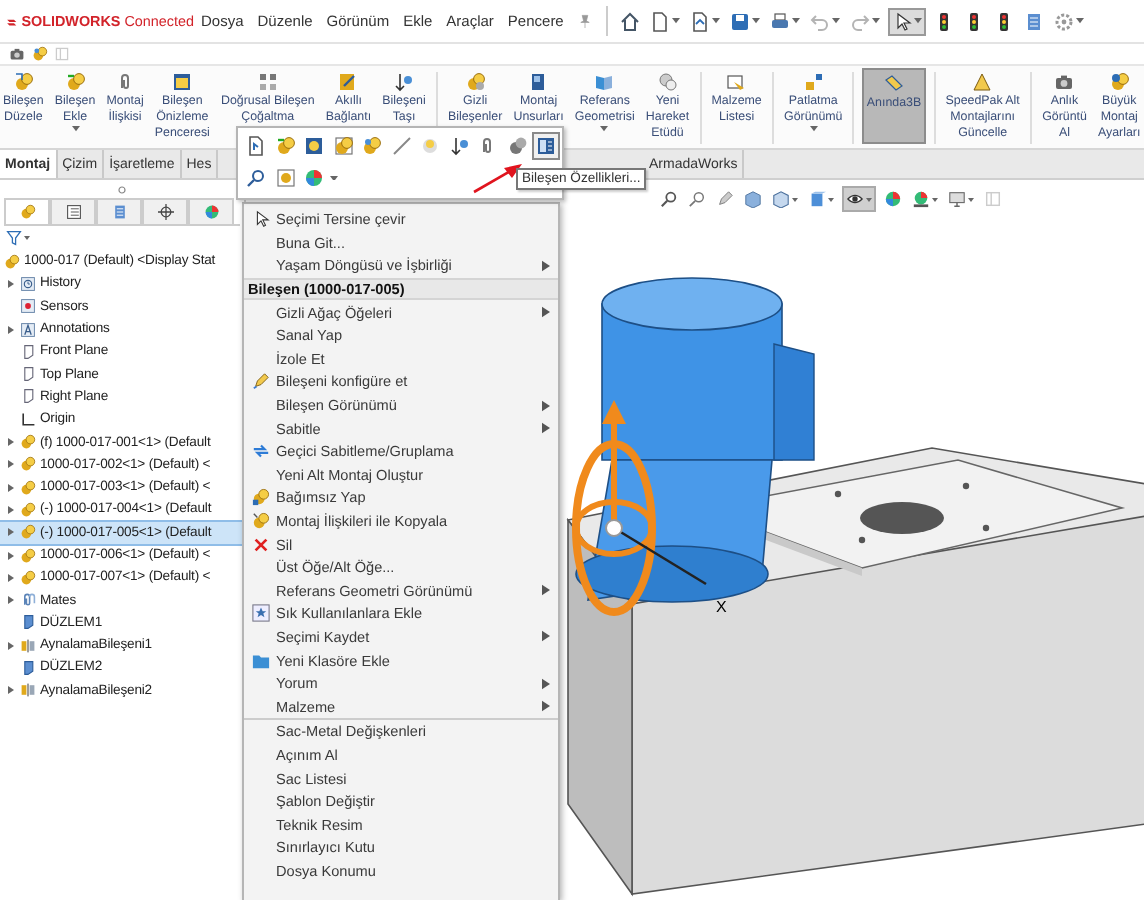  I want to click on annotation-arrow, so click(497, 179).